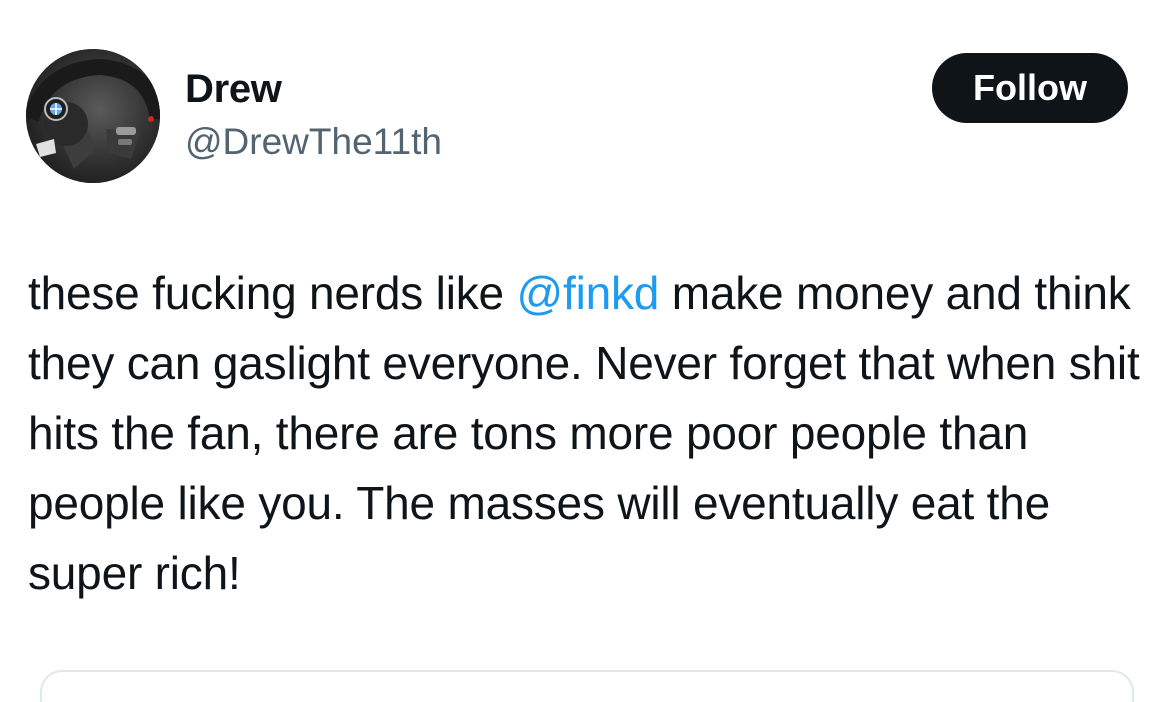 This screenshot has height=702, width=1167. Describe the element at coordinates (313, 89) in the screenshot. I see `display-name: Drew` at that location.